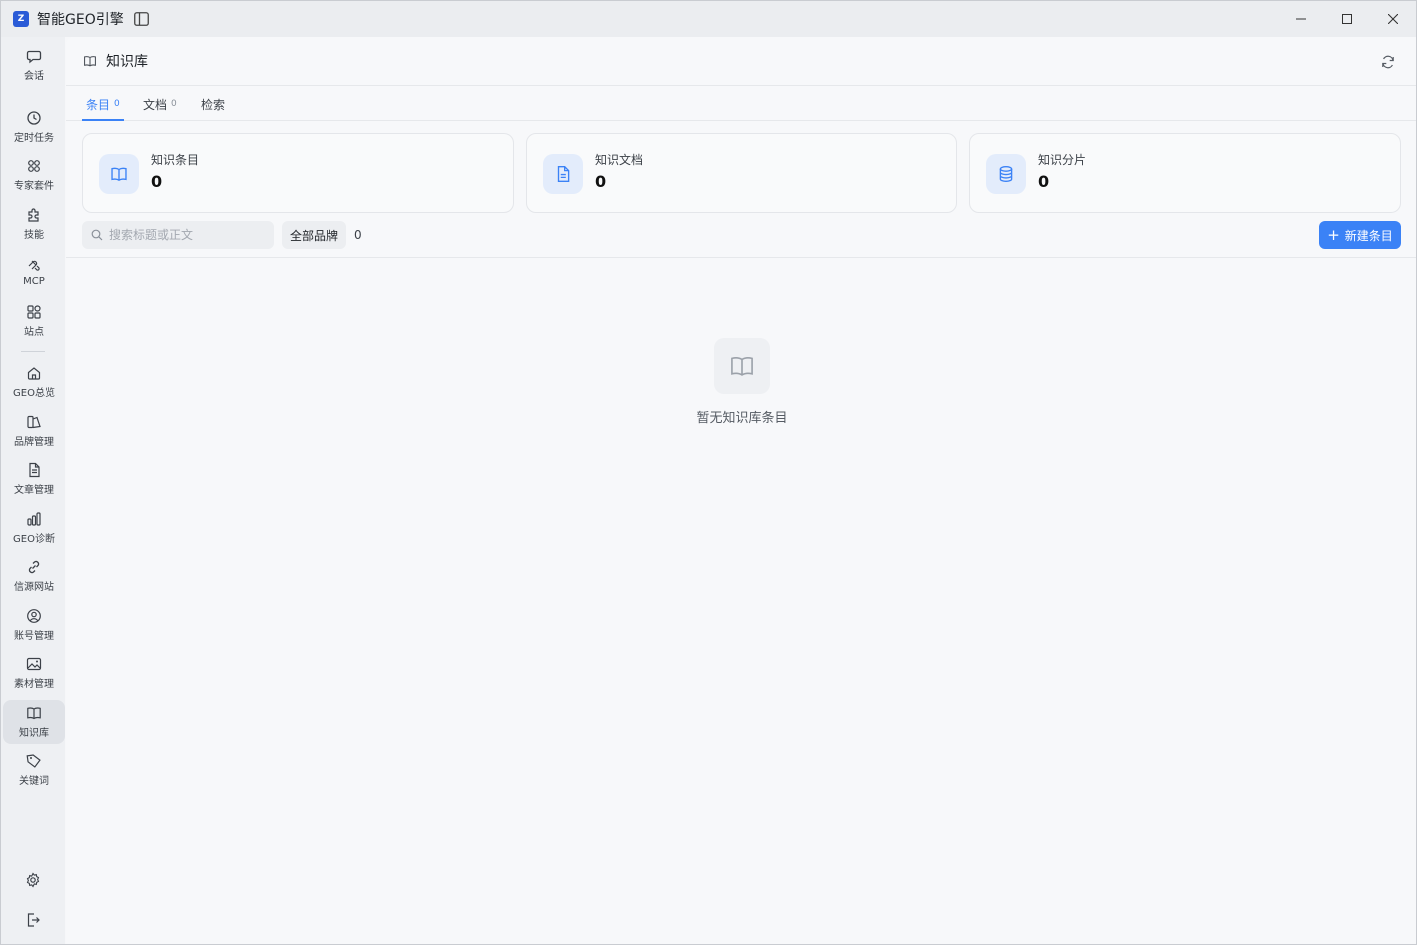 This screenshot has width=1417, height=945. Describe the element at coordinates (34, 479) in the screenshot. I see `nav-item-article-management: 文章管理` at that location.